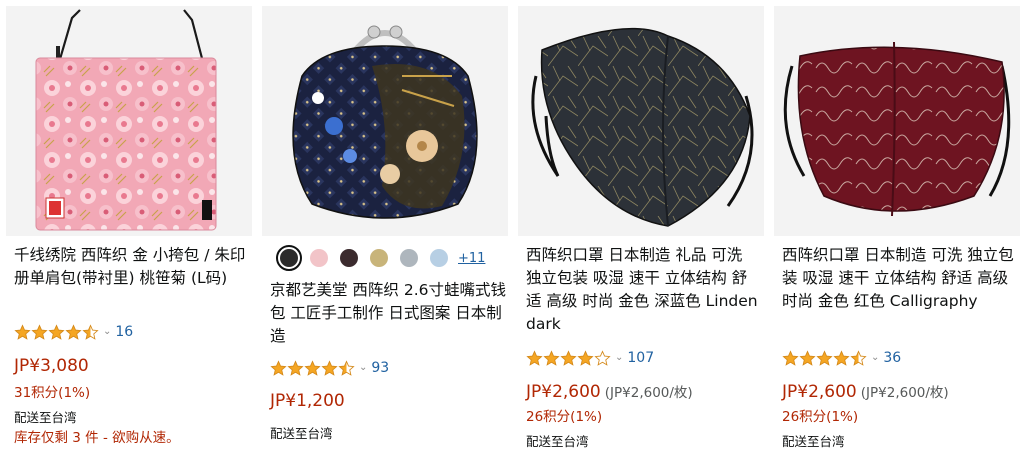 The width and height of the screenshot is (1024, 450). I want to click on rating: ⌄ 107, so click(590, 358).